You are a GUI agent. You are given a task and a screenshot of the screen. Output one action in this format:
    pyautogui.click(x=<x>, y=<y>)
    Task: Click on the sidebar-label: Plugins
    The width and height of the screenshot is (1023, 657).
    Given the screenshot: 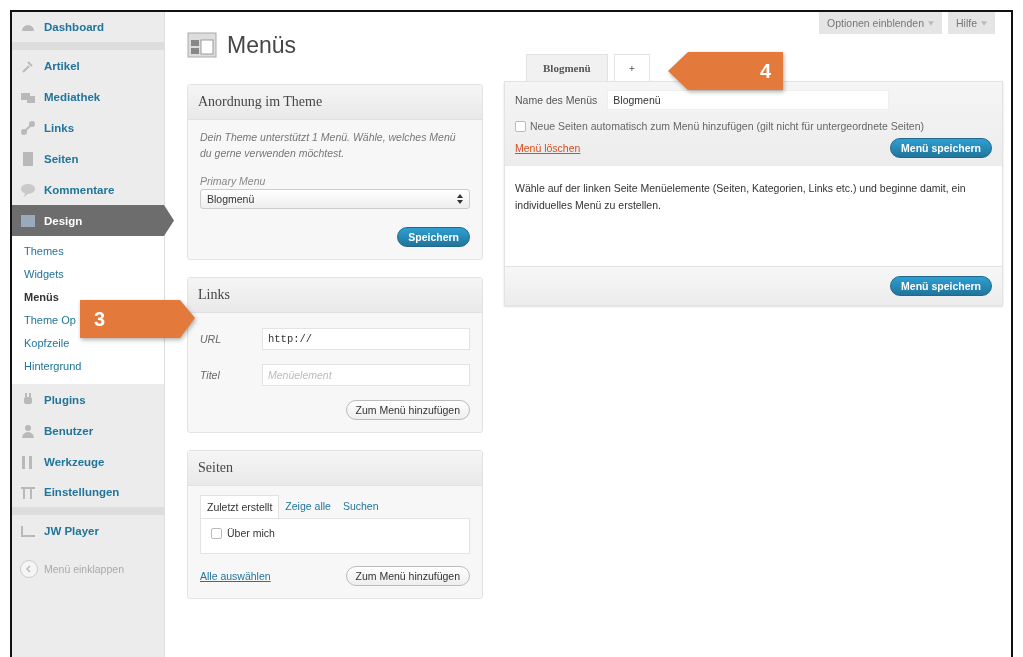 What is the action you would take?
    pyautogui.click(x=65, y=399)
    